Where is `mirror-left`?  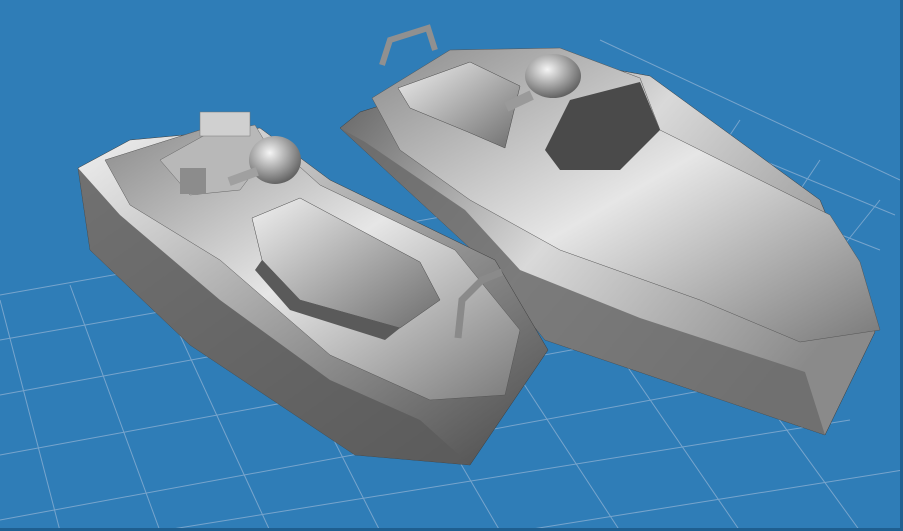
mirror-left is located at coordinates (225, 124).